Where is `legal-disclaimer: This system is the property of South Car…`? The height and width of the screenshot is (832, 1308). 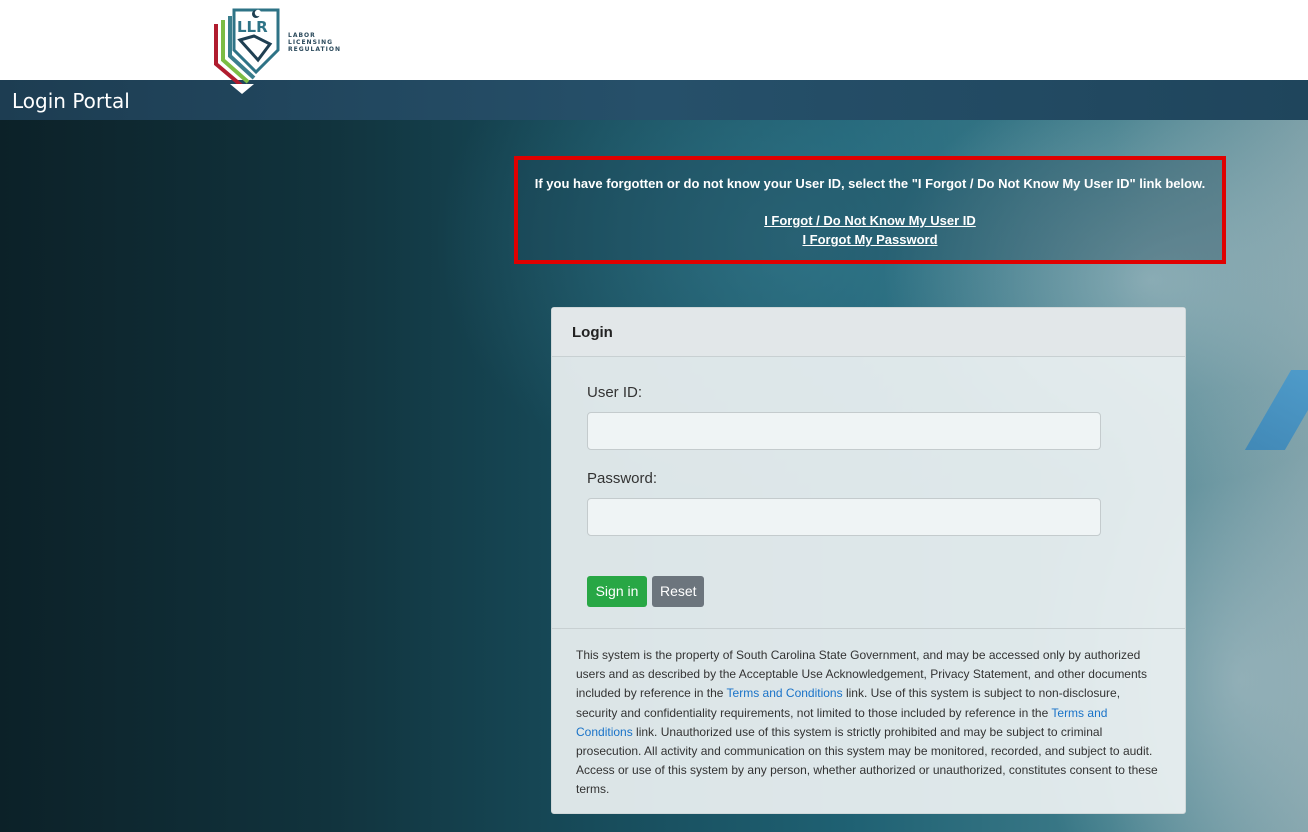 legal-disclaimer: This system is the property of South Car… is located at coordinates (868, 723).